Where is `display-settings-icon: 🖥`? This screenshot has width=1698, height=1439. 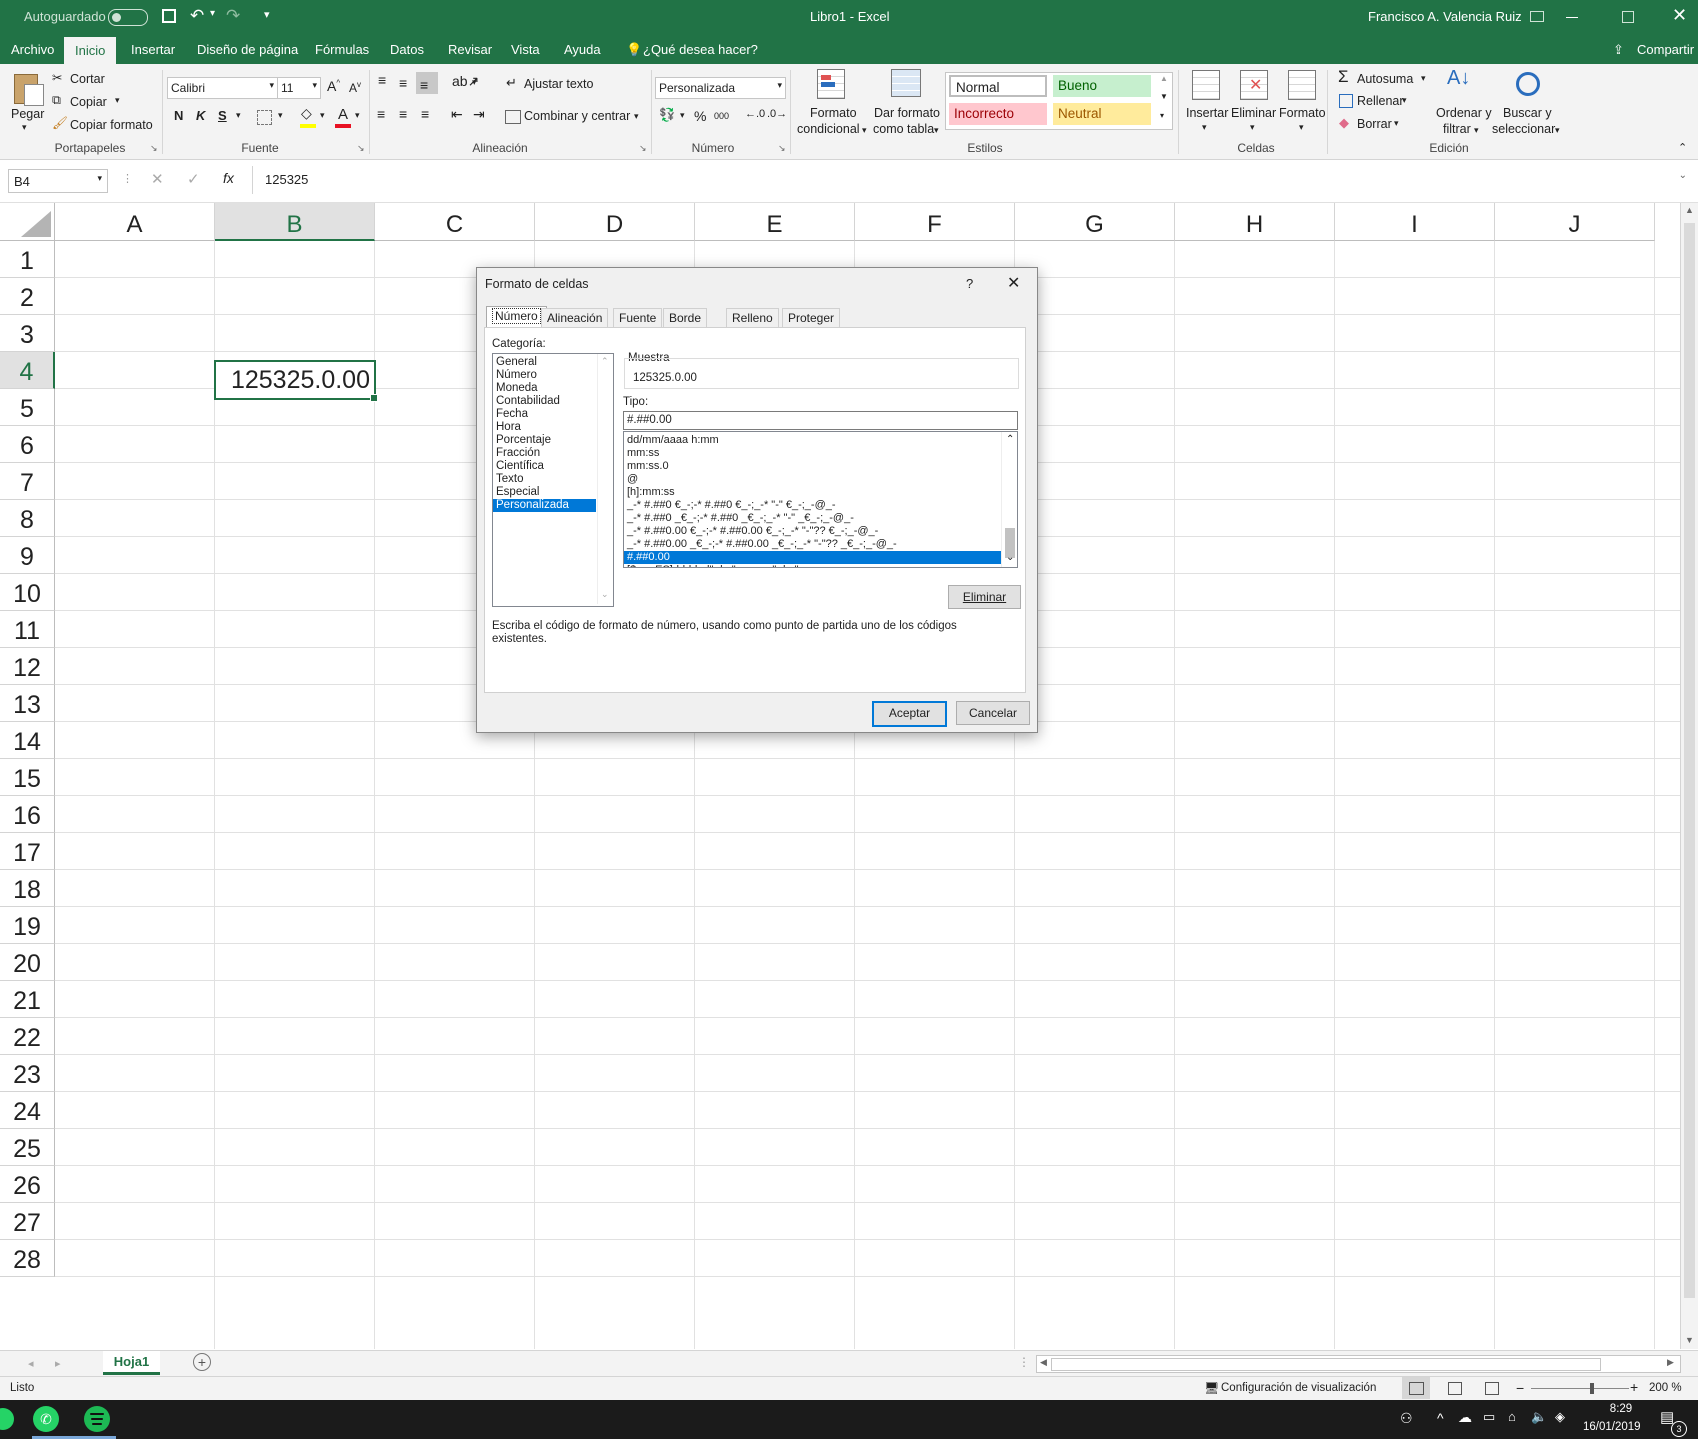 display-settings-icon: 🖥 is located at coordinates (1211, 1388).